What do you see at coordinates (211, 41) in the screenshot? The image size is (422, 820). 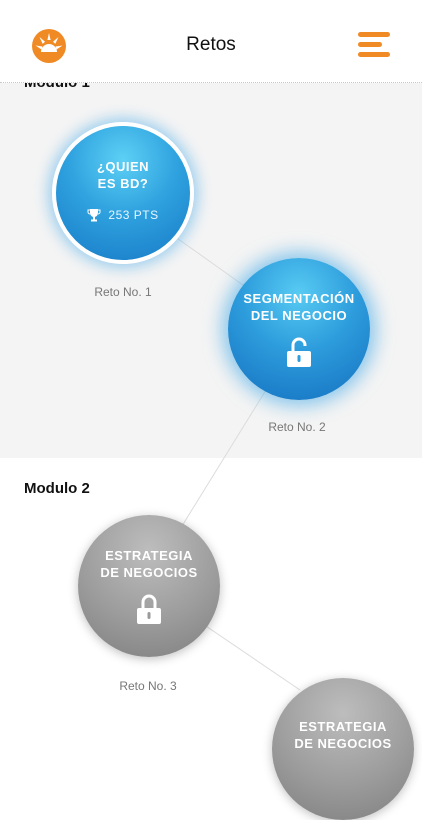 I see `app-header: Retos` at bounding box center [211, 41].